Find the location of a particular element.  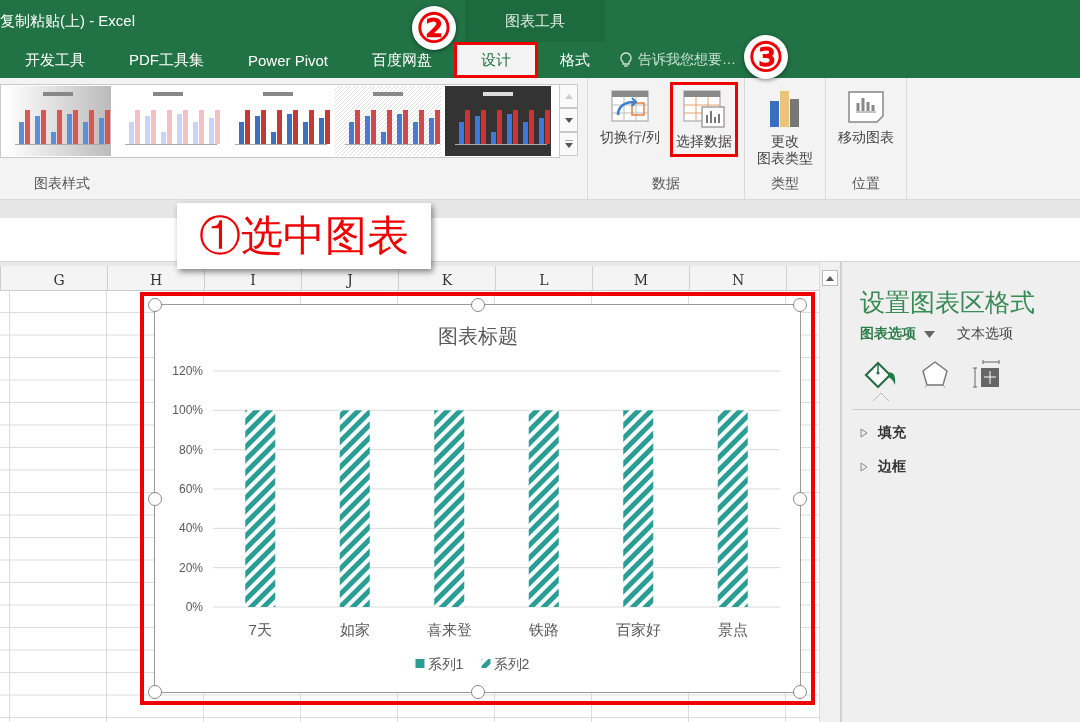

group-label: 图表样式 is located at coordinates (62, 184).